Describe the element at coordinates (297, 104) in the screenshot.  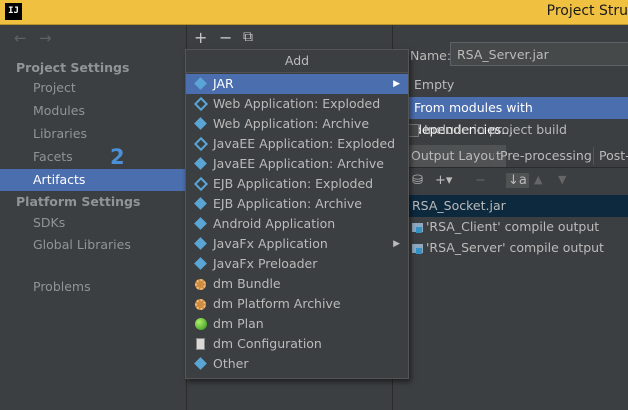
I see `popup-item-web-exploded: Web Application: Exploded` at that location.